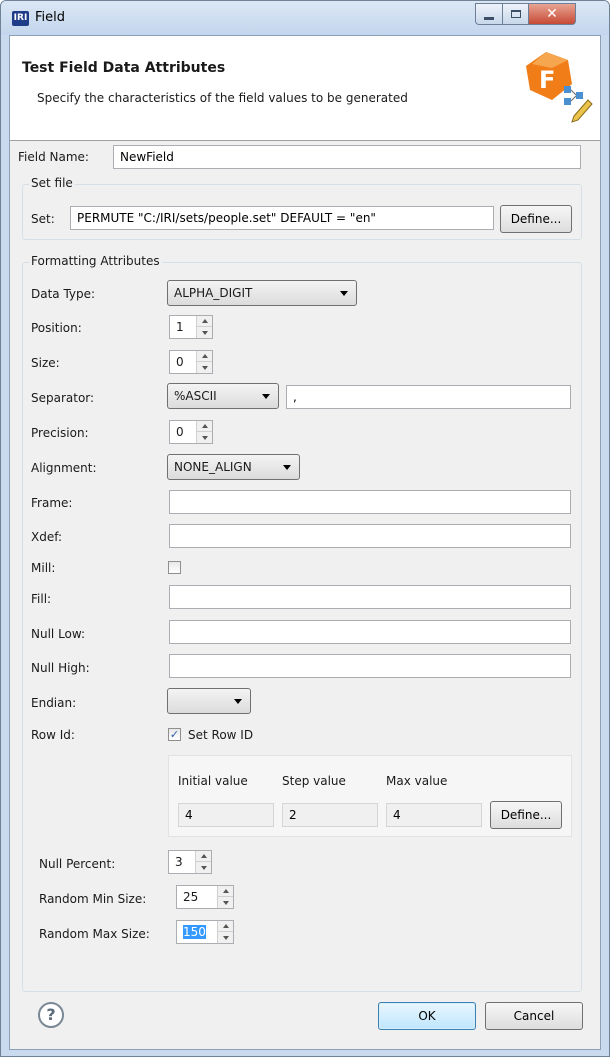  Describe the element at coordinates (195, 396) in the screenshot. I see `separator-value: %ASCII` at that location.